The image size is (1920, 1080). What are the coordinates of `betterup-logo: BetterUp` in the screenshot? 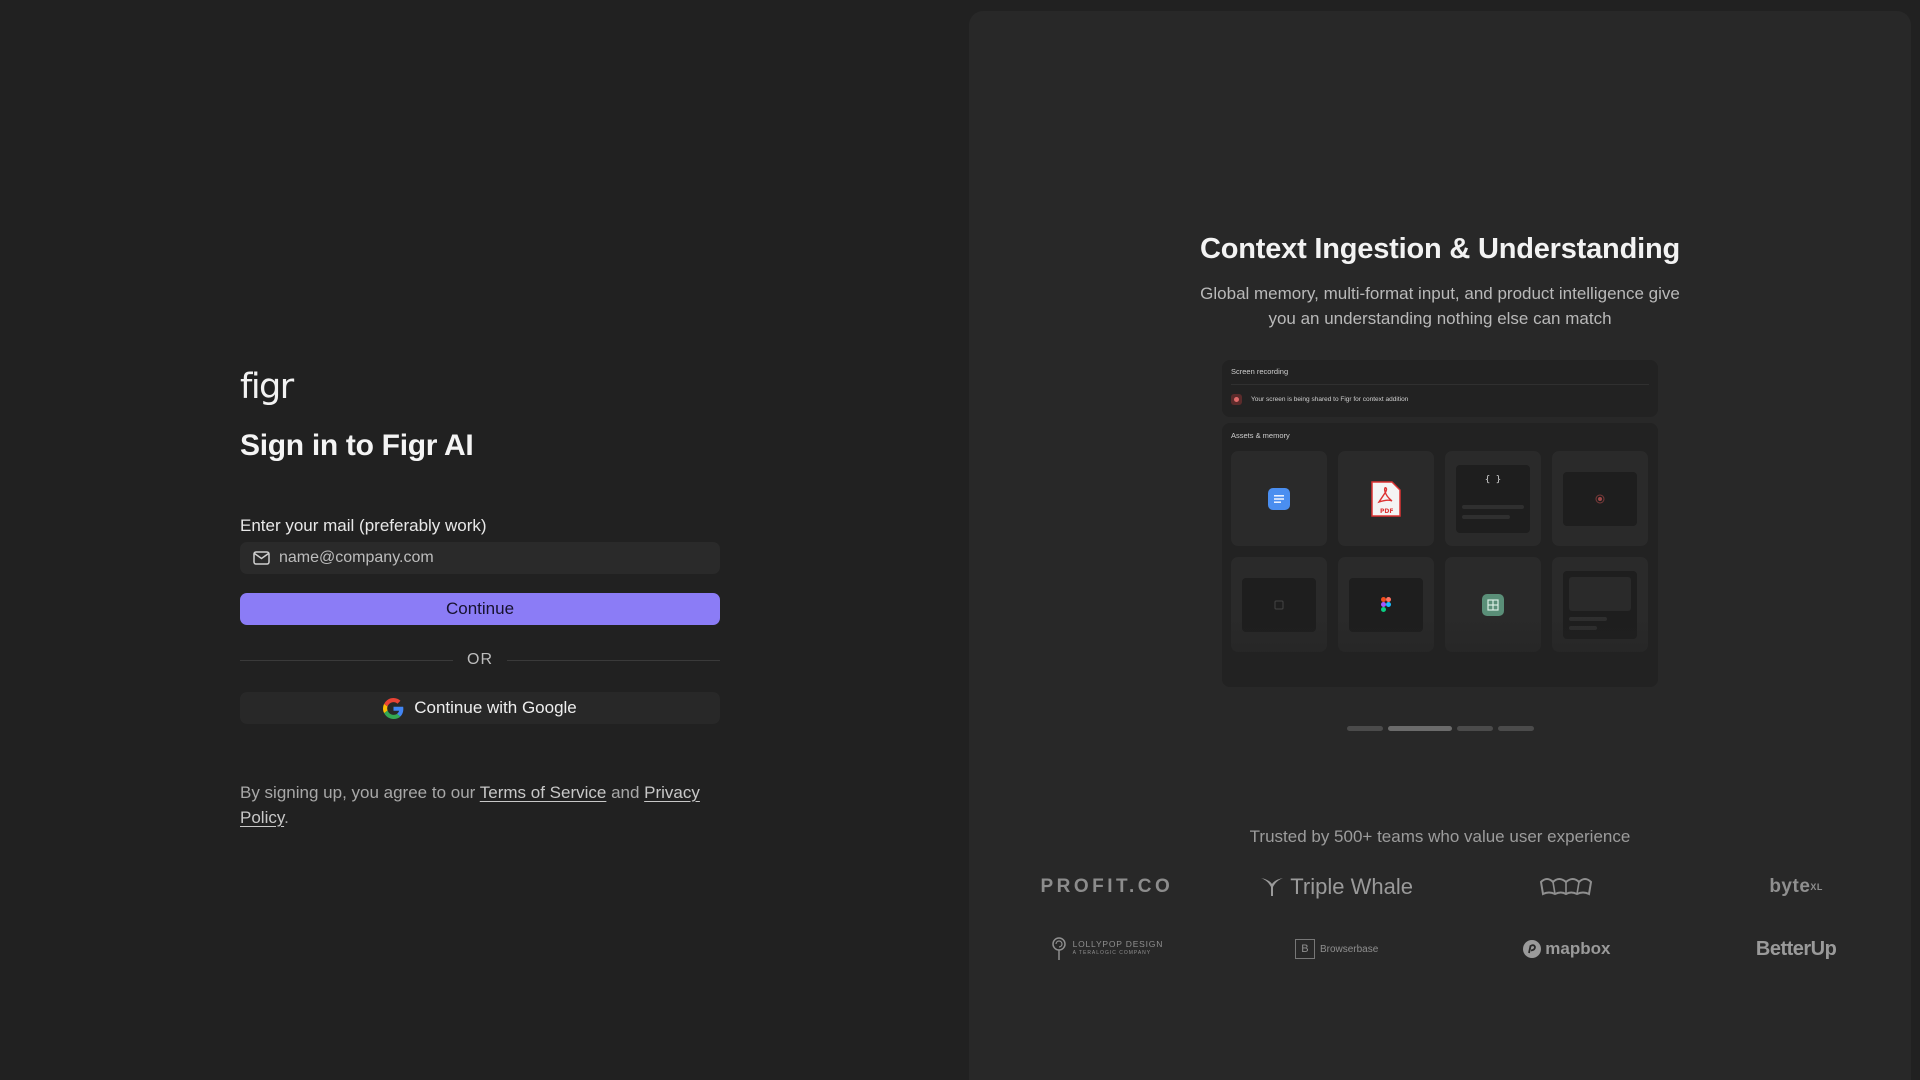 It's located at (1796, 948).